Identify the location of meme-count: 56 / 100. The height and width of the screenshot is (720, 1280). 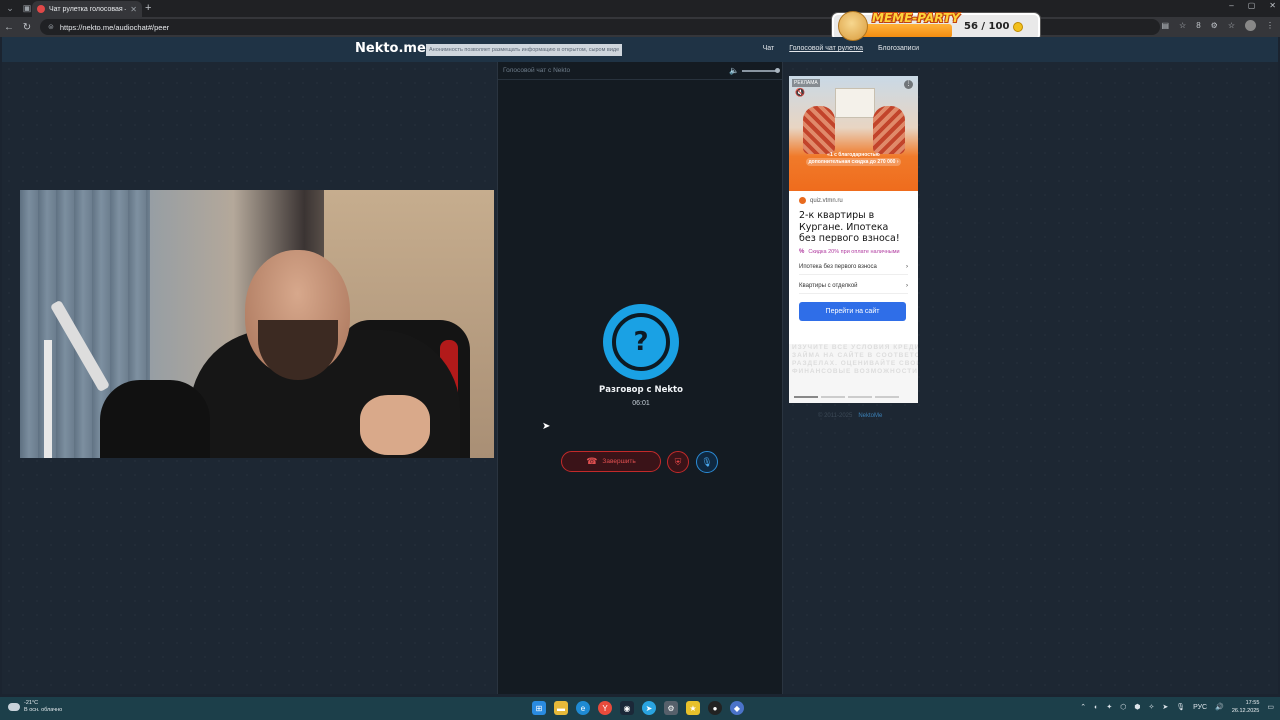
(994, 26).